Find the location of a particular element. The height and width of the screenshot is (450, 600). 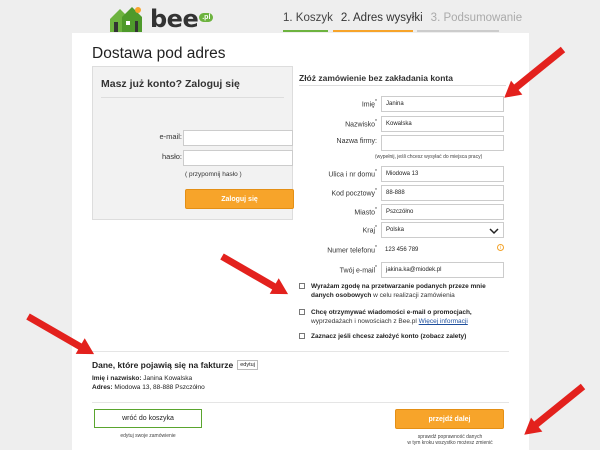

bee-logo: bee .pl is located at coordinates (161, 19).